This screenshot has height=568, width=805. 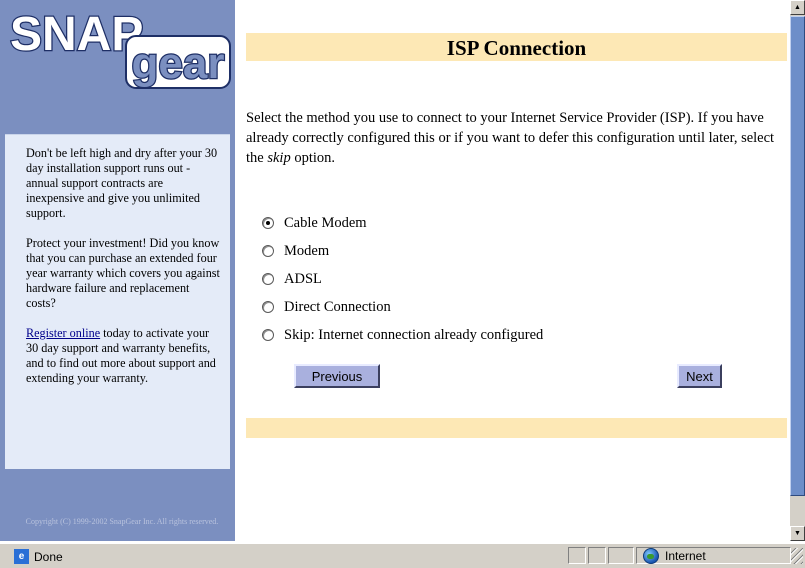 I want to click on status-left: e Done, so click(x=38, y=556).